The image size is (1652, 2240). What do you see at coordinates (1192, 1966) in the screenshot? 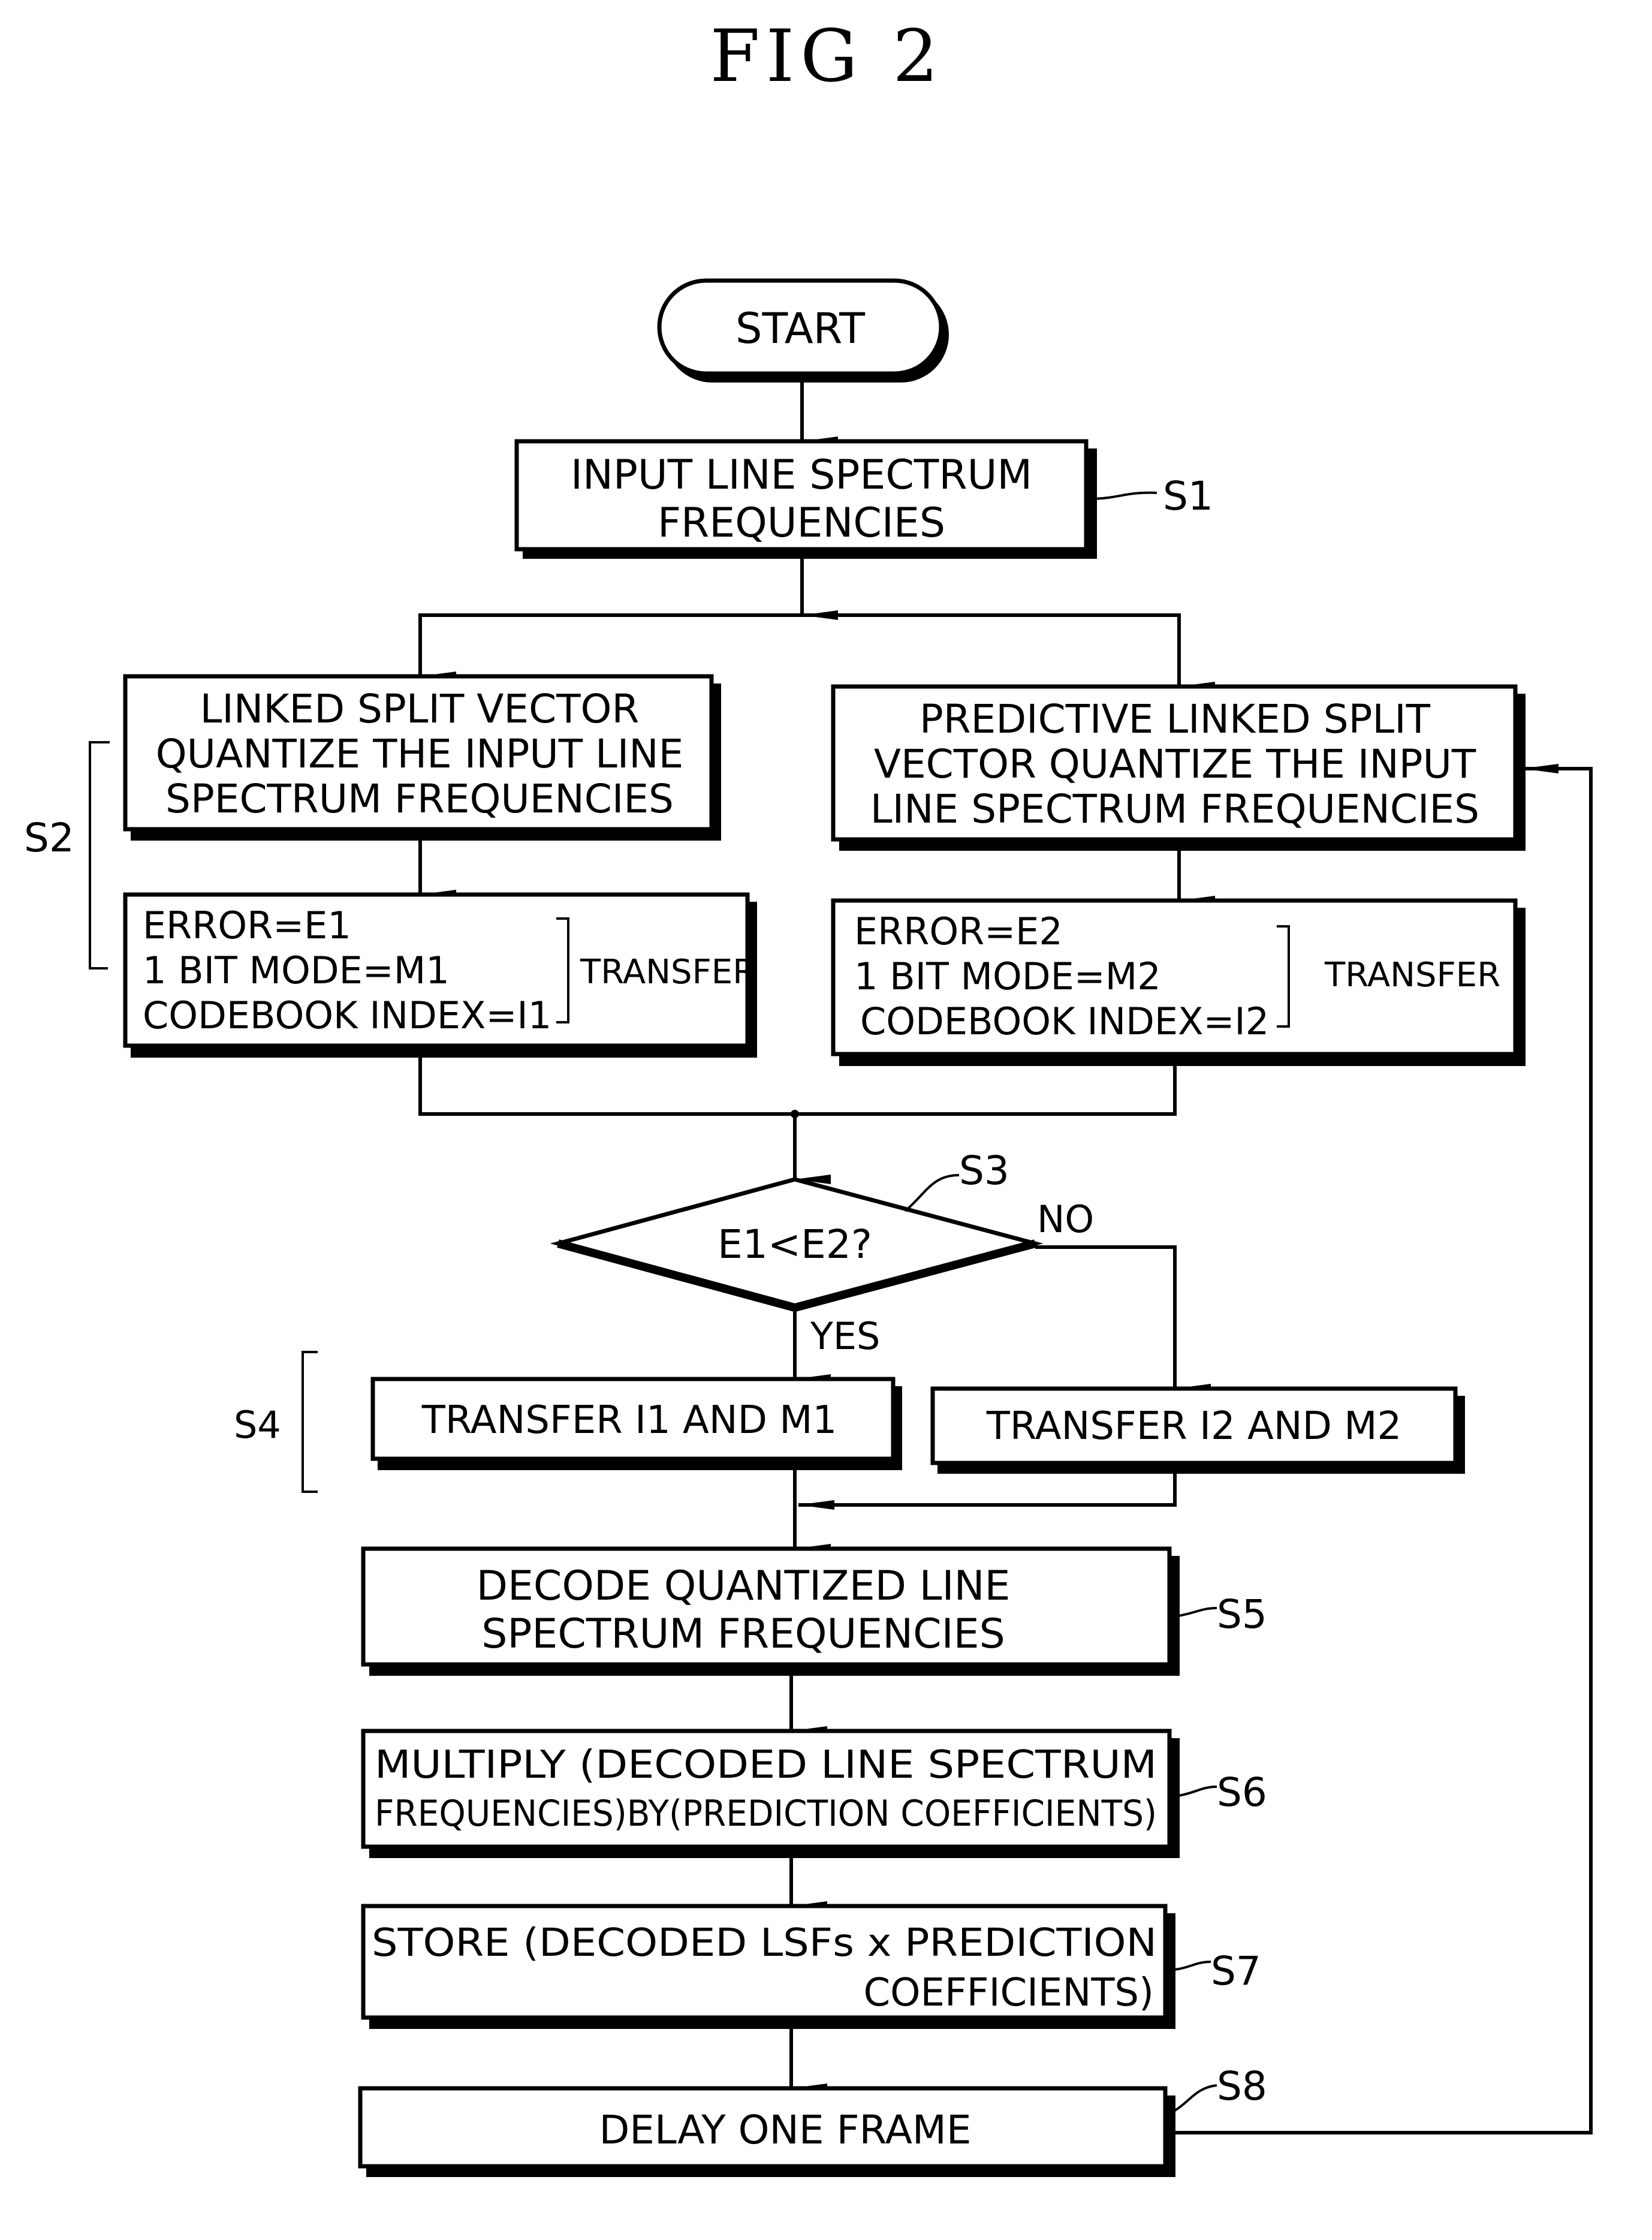
I see `s7-leader-line` at bounding box center [1192, 1966].